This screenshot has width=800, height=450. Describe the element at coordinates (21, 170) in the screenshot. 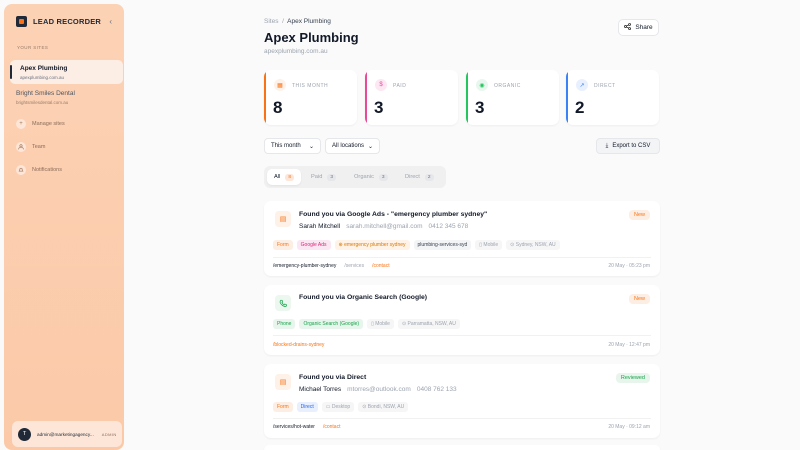

I see `bell-icon` at that location.